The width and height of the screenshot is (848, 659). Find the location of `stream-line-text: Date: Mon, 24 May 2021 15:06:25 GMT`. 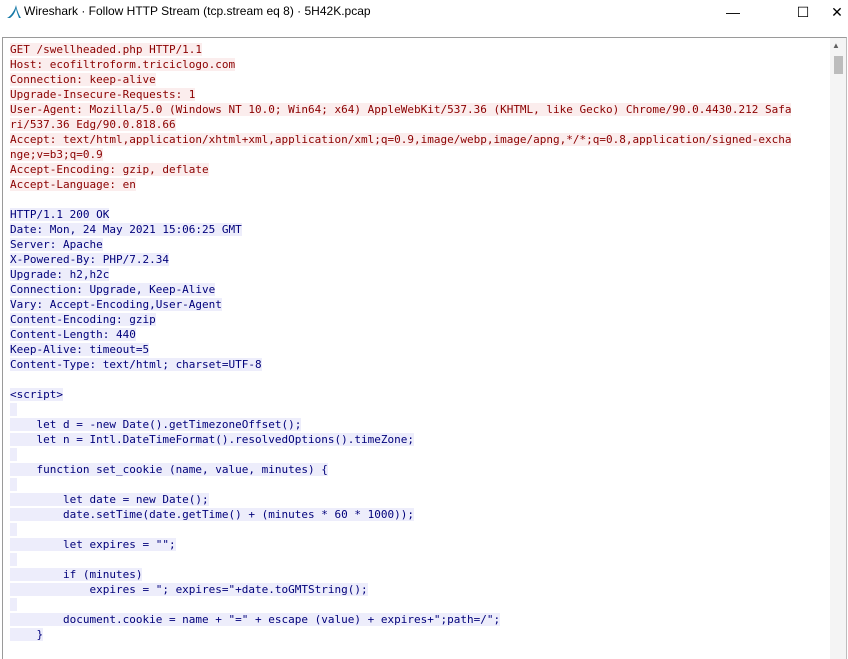

stream-line-text: Date: Mon, 24 May 2021 15:06:25 GMT is located at coordinates (126, 229).